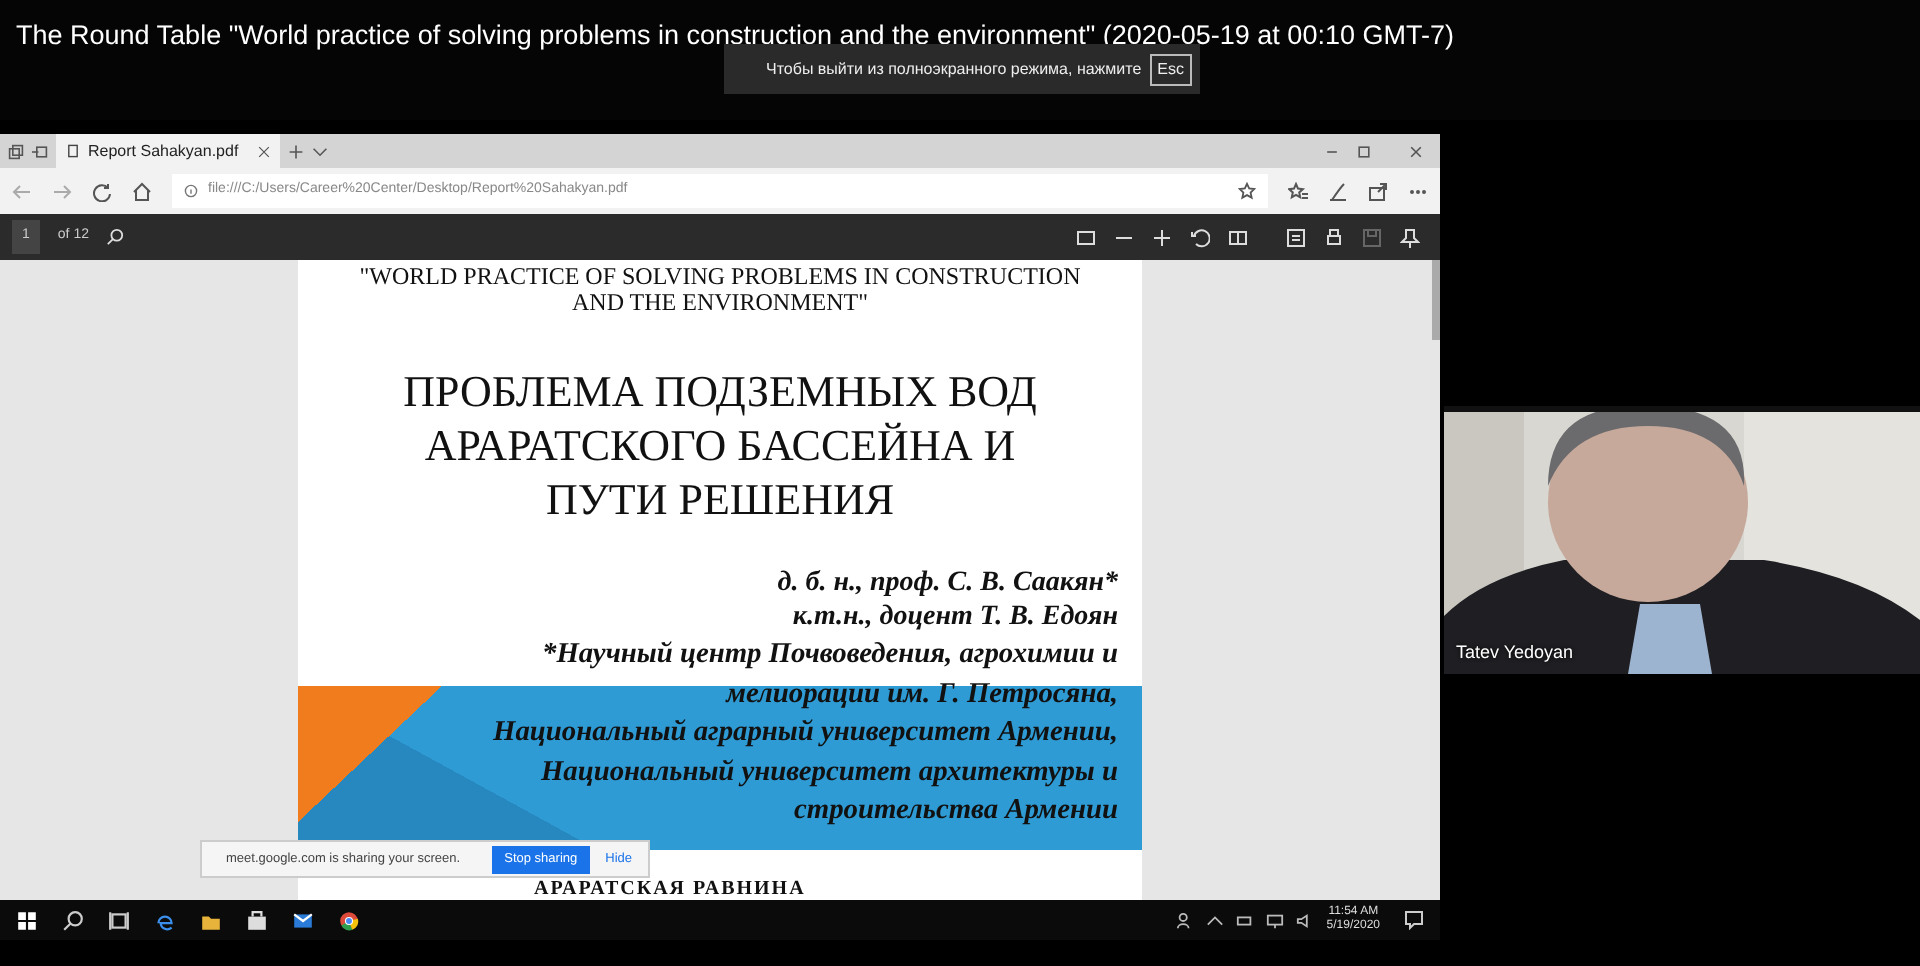  What do you see at coordinates (720, 445) in the screenshot?
I see `slide-title: ПРОБЛЕМА ПОДЗЕМНЫХ ВОД АРАРАТСКОГО БАССЕЙНА И ПУТИ РЕШЕНИЯ` at bounding box center [720, 445].